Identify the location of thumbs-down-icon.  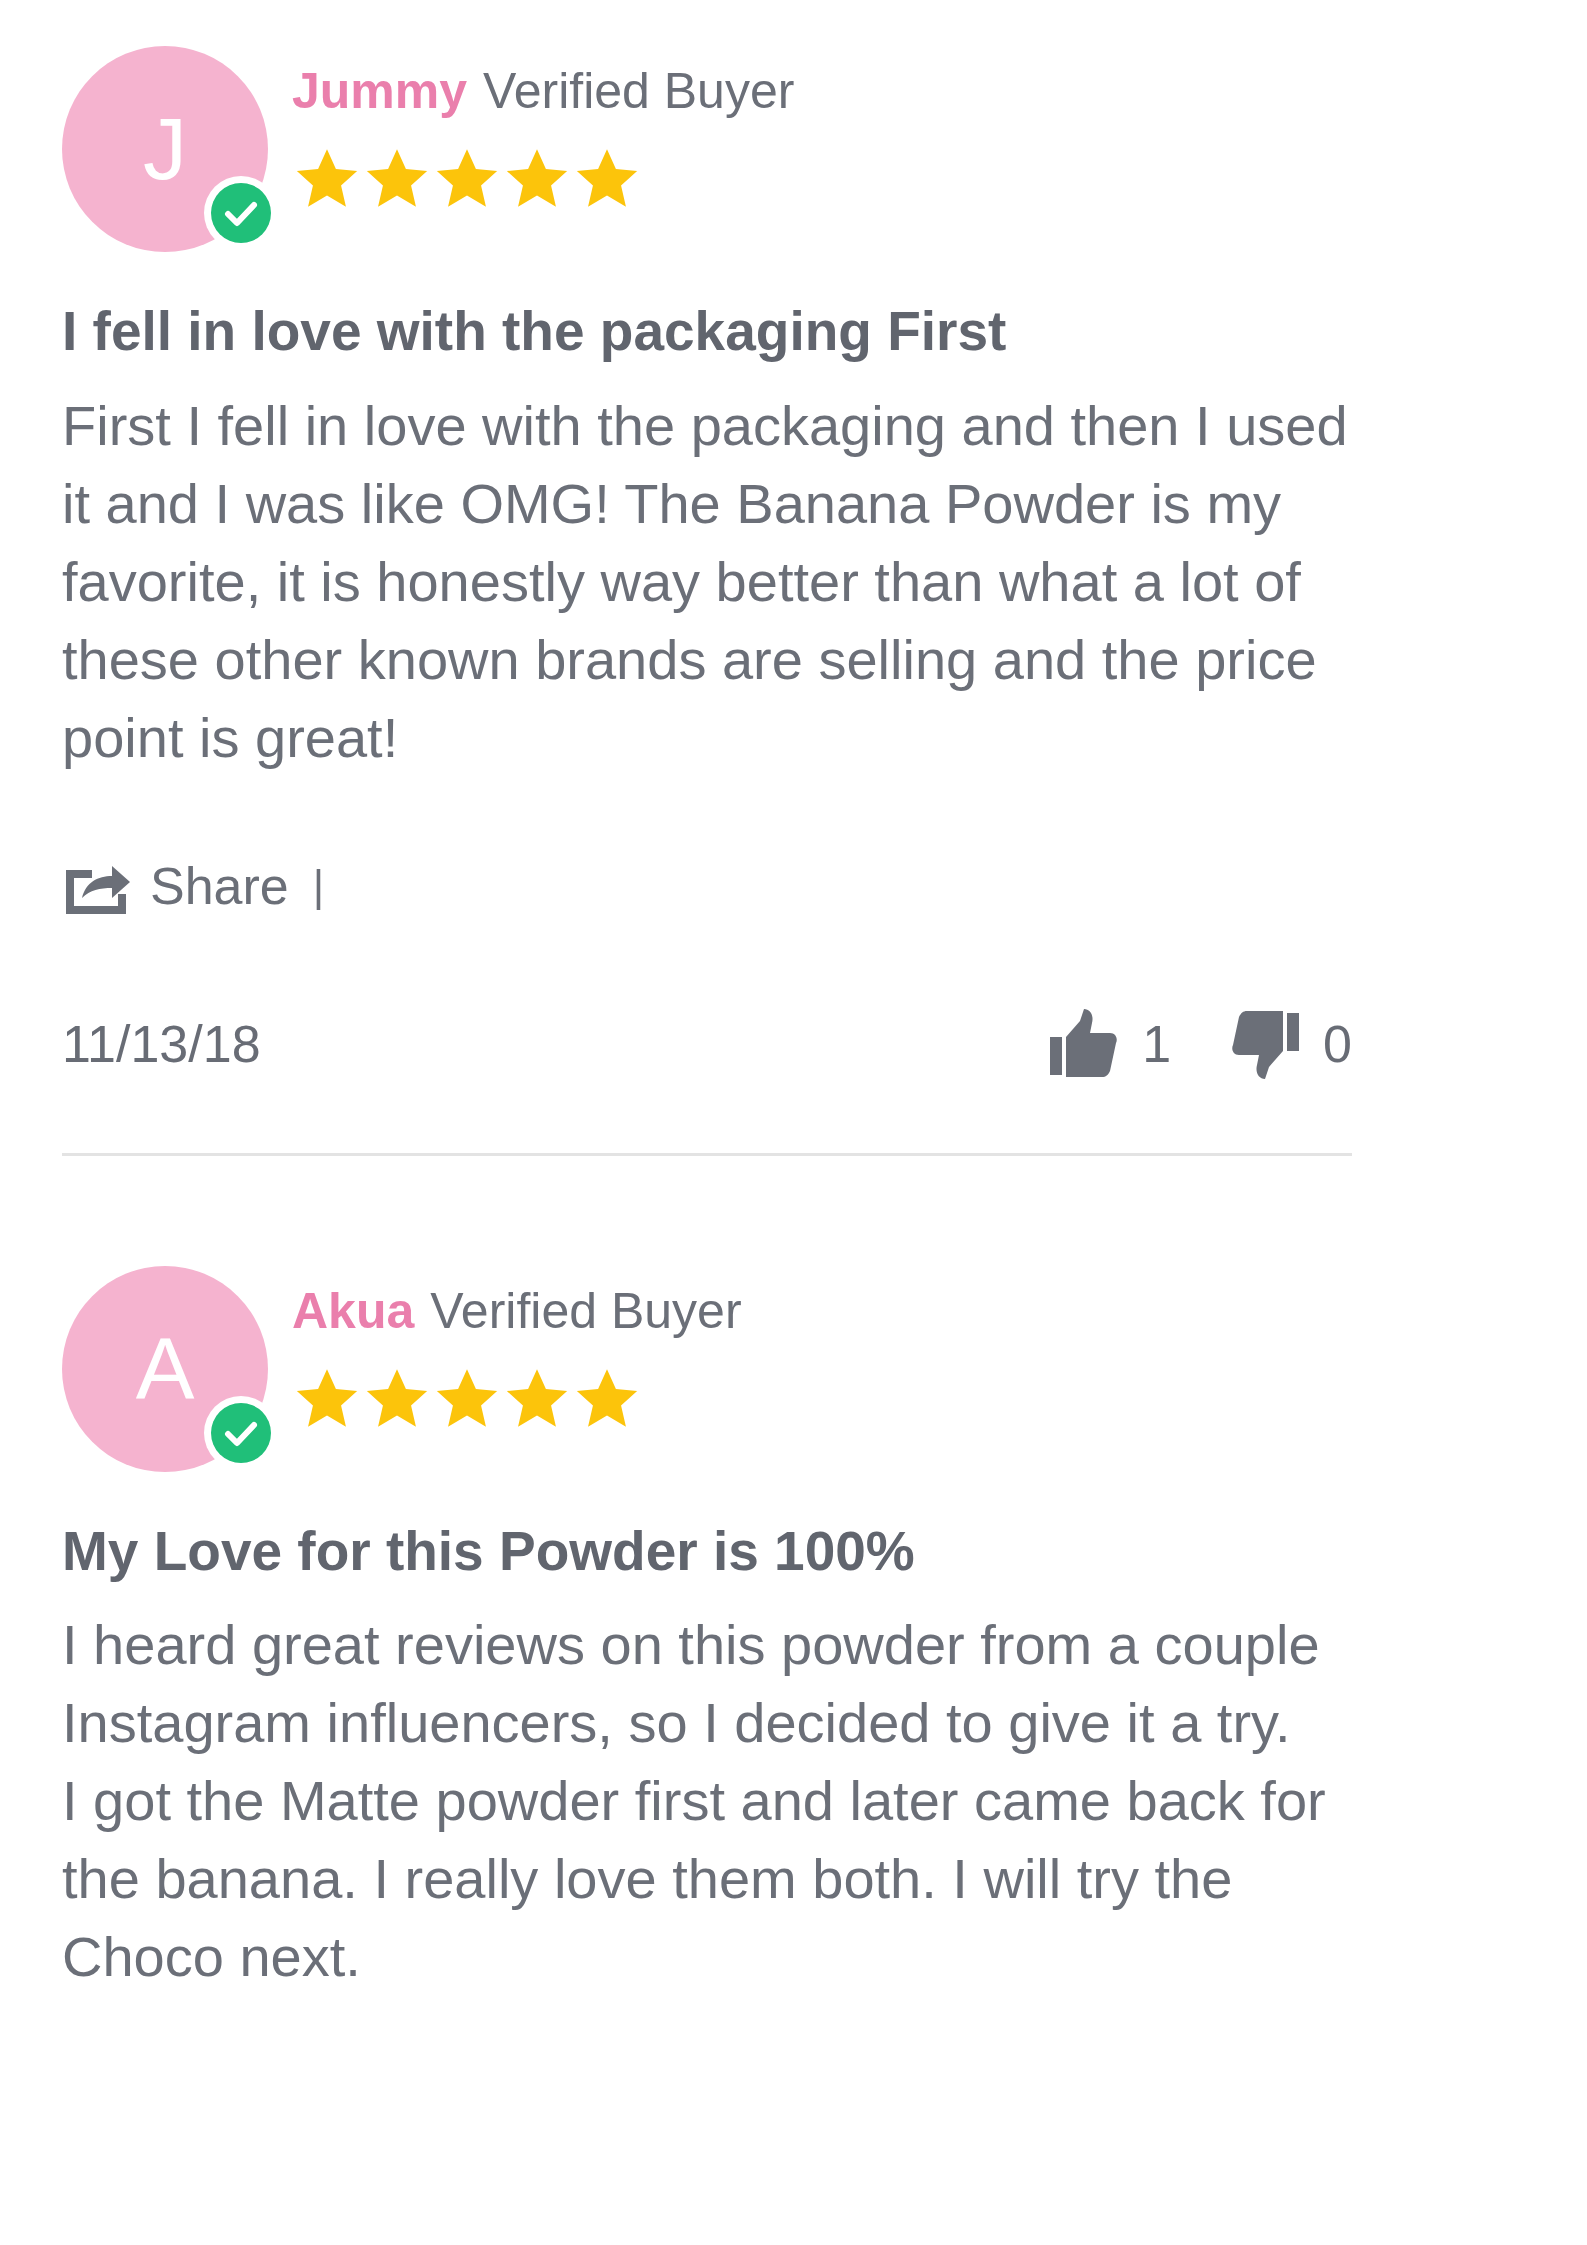
(1265, 1043).